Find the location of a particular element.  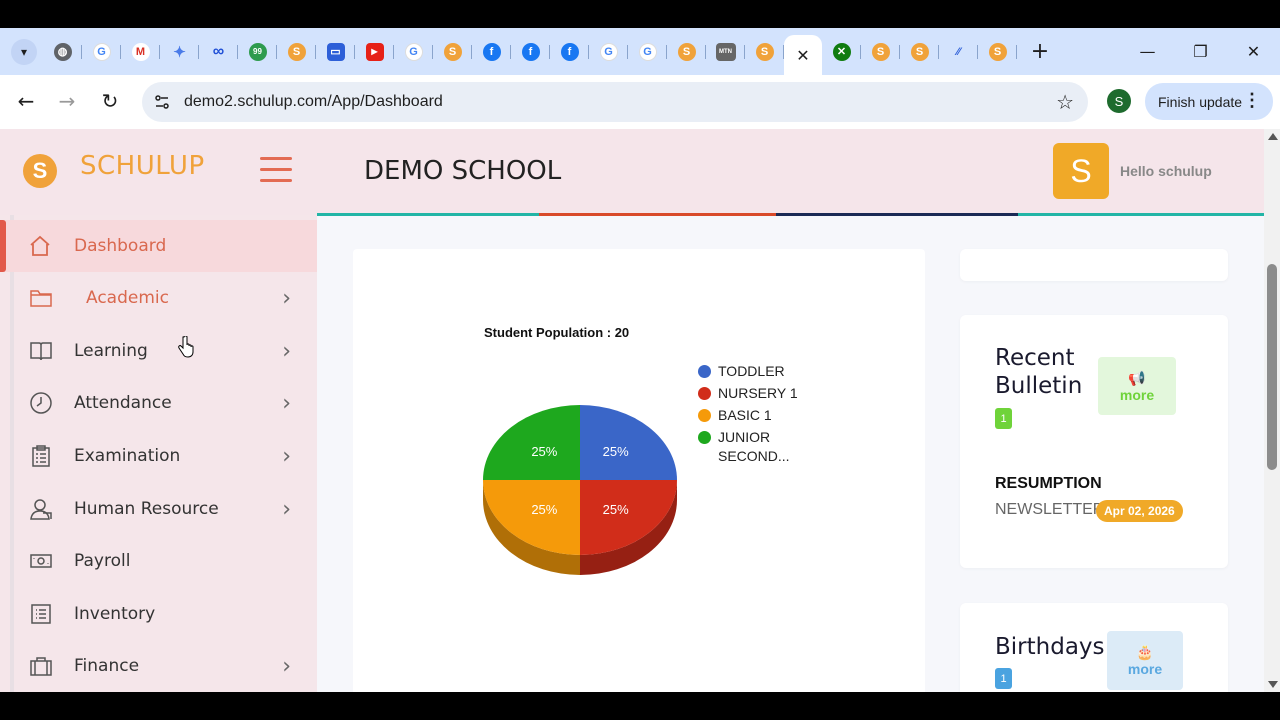

birthdays-more-button: 🎂 more is located at coordinates (1145, 660).